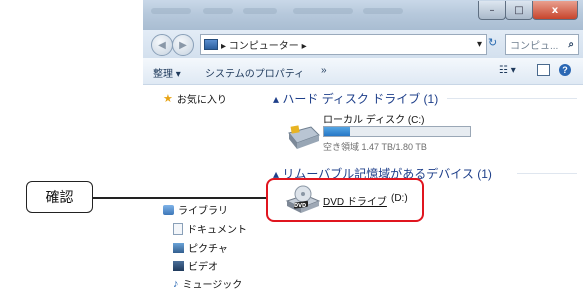  I want to click on search-input: コンピュ... ⌕, so click(542, 44).